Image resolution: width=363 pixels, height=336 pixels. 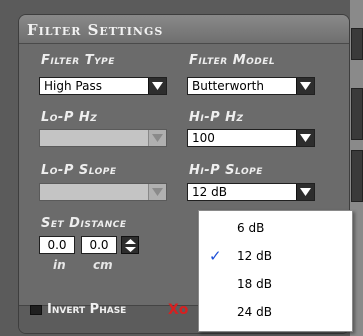 What do you see at coordinates (103, 86) in the screenshot?
I see `filter-type-select: High Pass` at bounding box center [103, 86].